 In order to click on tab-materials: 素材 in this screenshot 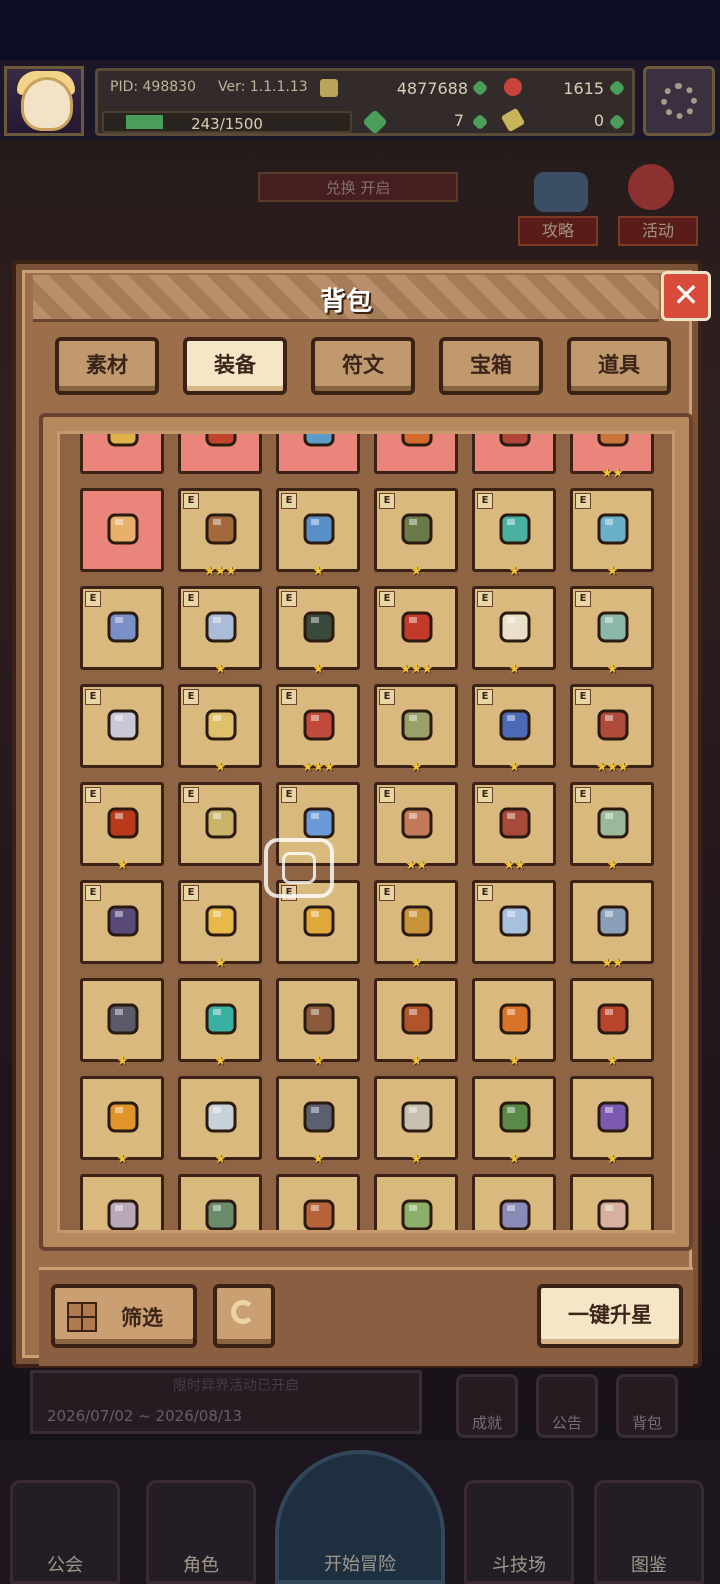, I will do `click(107, 366)`.